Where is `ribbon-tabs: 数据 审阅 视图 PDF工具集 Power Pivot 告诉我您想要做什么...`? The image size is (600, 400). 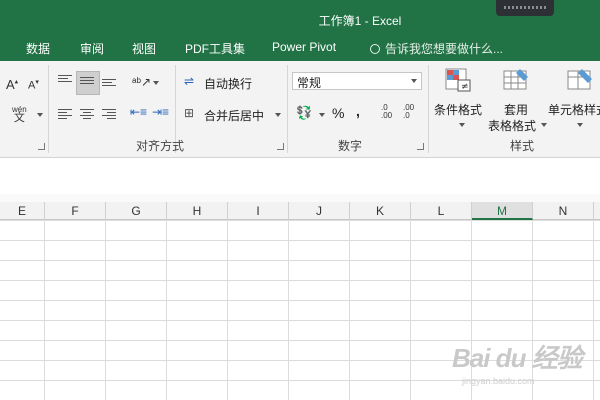
ribbon-tabs: 数据 审阅 视图 PDF工具集 Power Pivot 告诉我您想要做什么... is located at coordinates (300, 48).